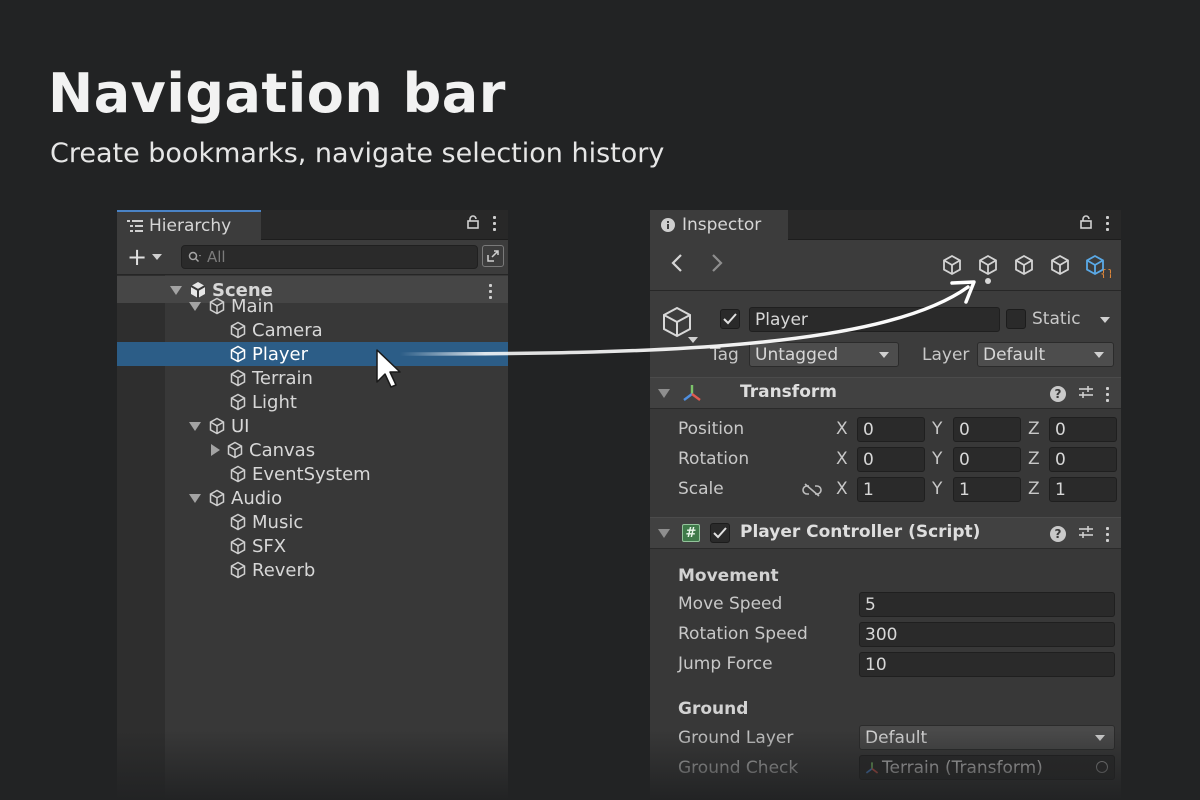 The image size is (1200, 800). Describe the element at coordinates (987, 664) in the screenshot. I see `jump-force-field: 10` at that location.